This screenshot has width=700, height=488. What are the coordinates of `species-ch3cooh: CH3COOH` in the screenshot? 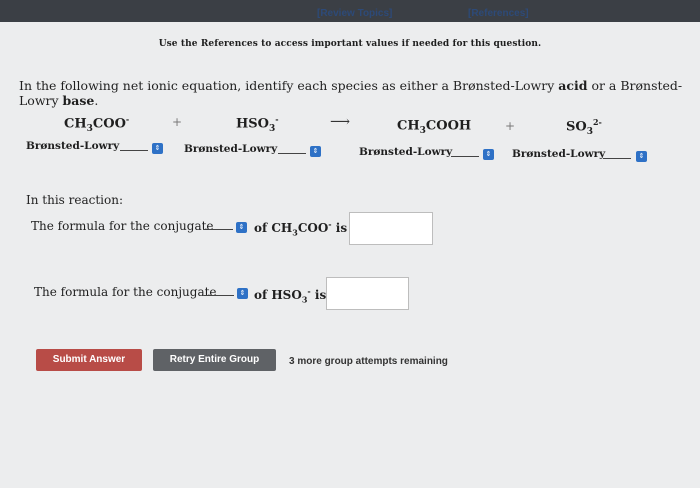 It's located at (434, 127).